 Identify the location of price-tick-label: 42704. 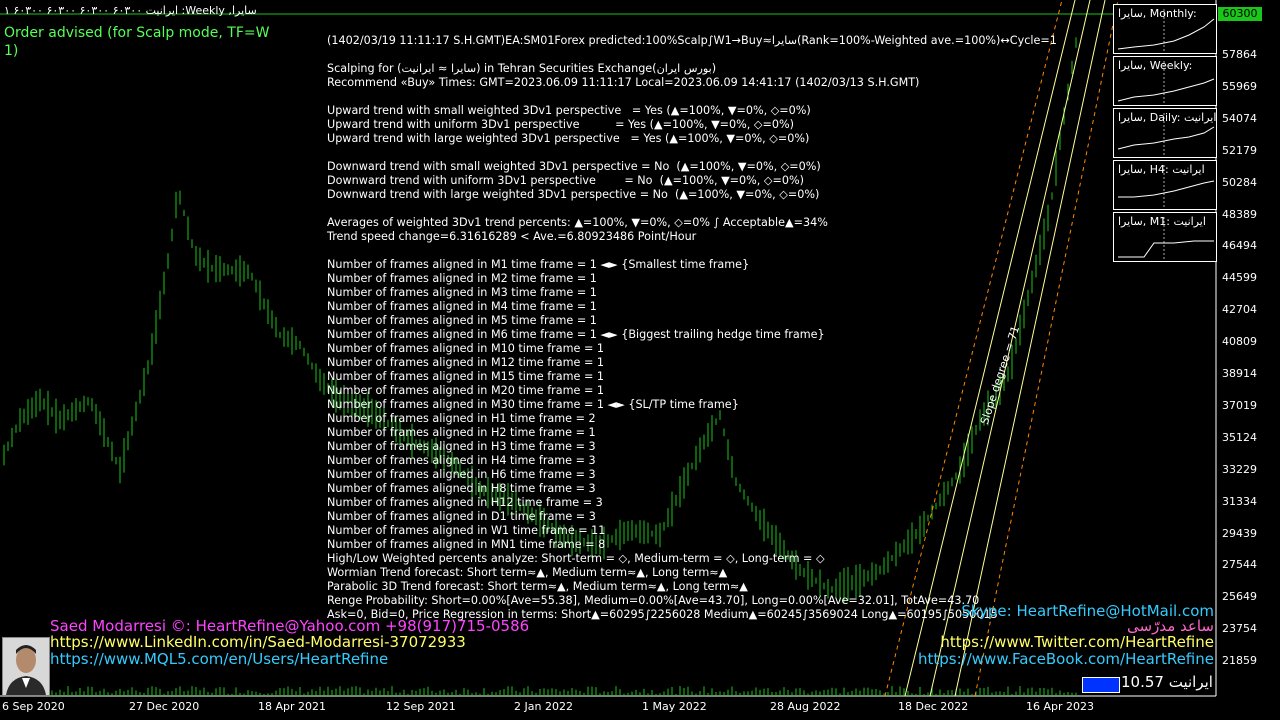
(1239, 310).